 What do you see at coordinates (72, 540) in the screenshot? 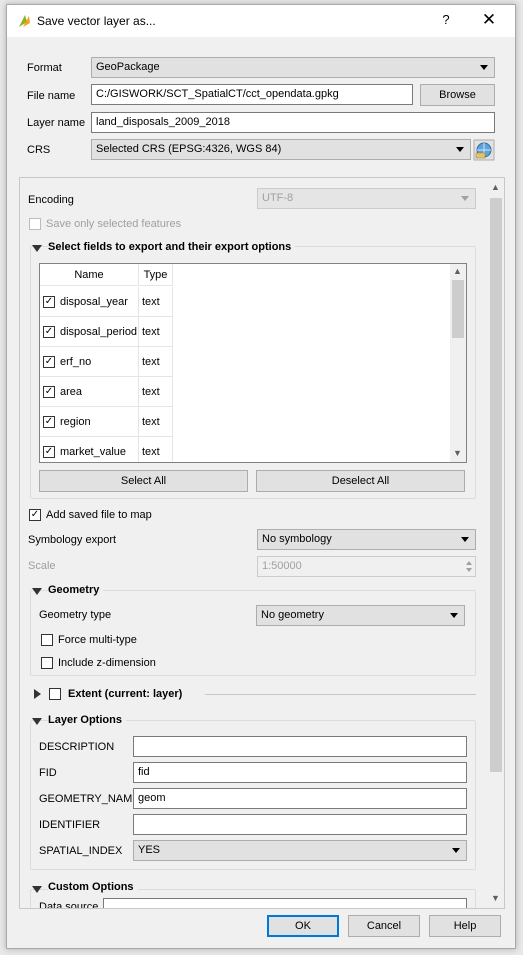
I see `symbology-label: Symbology export` at bounding box center [72, 540].